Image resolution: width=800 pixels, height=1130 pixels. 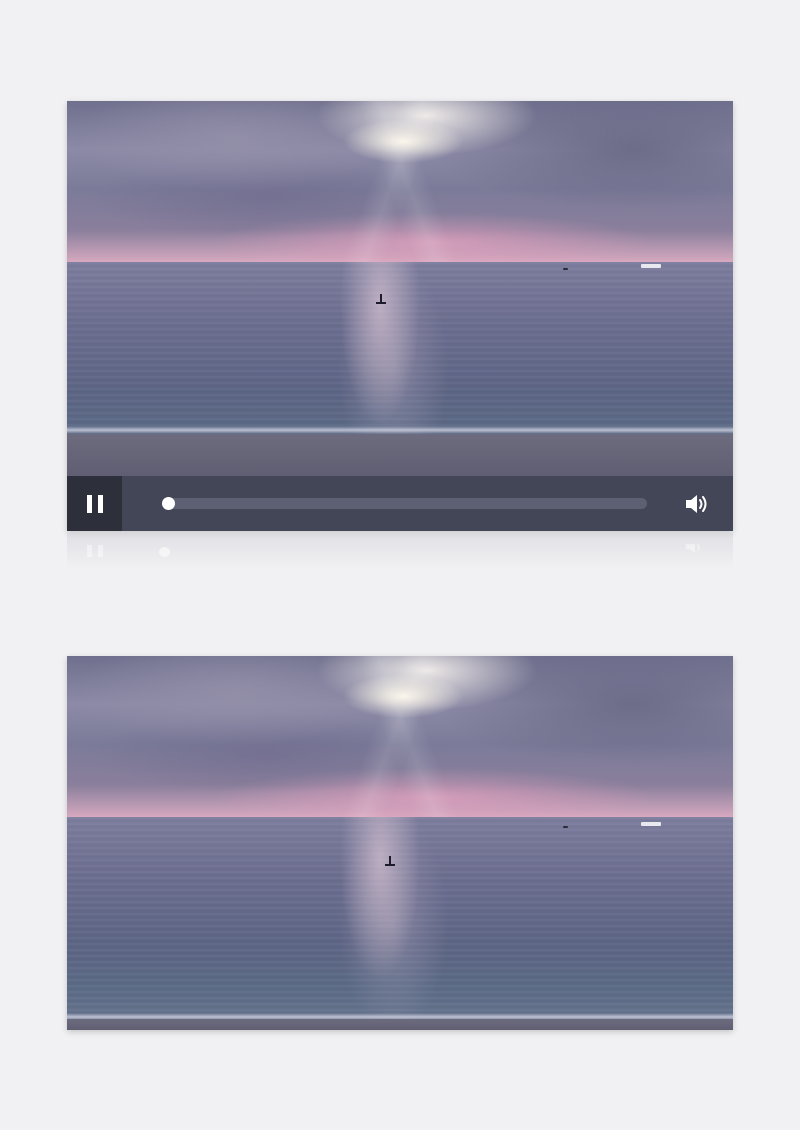 I want to click on pause-icon, so click(x=94, y=503).